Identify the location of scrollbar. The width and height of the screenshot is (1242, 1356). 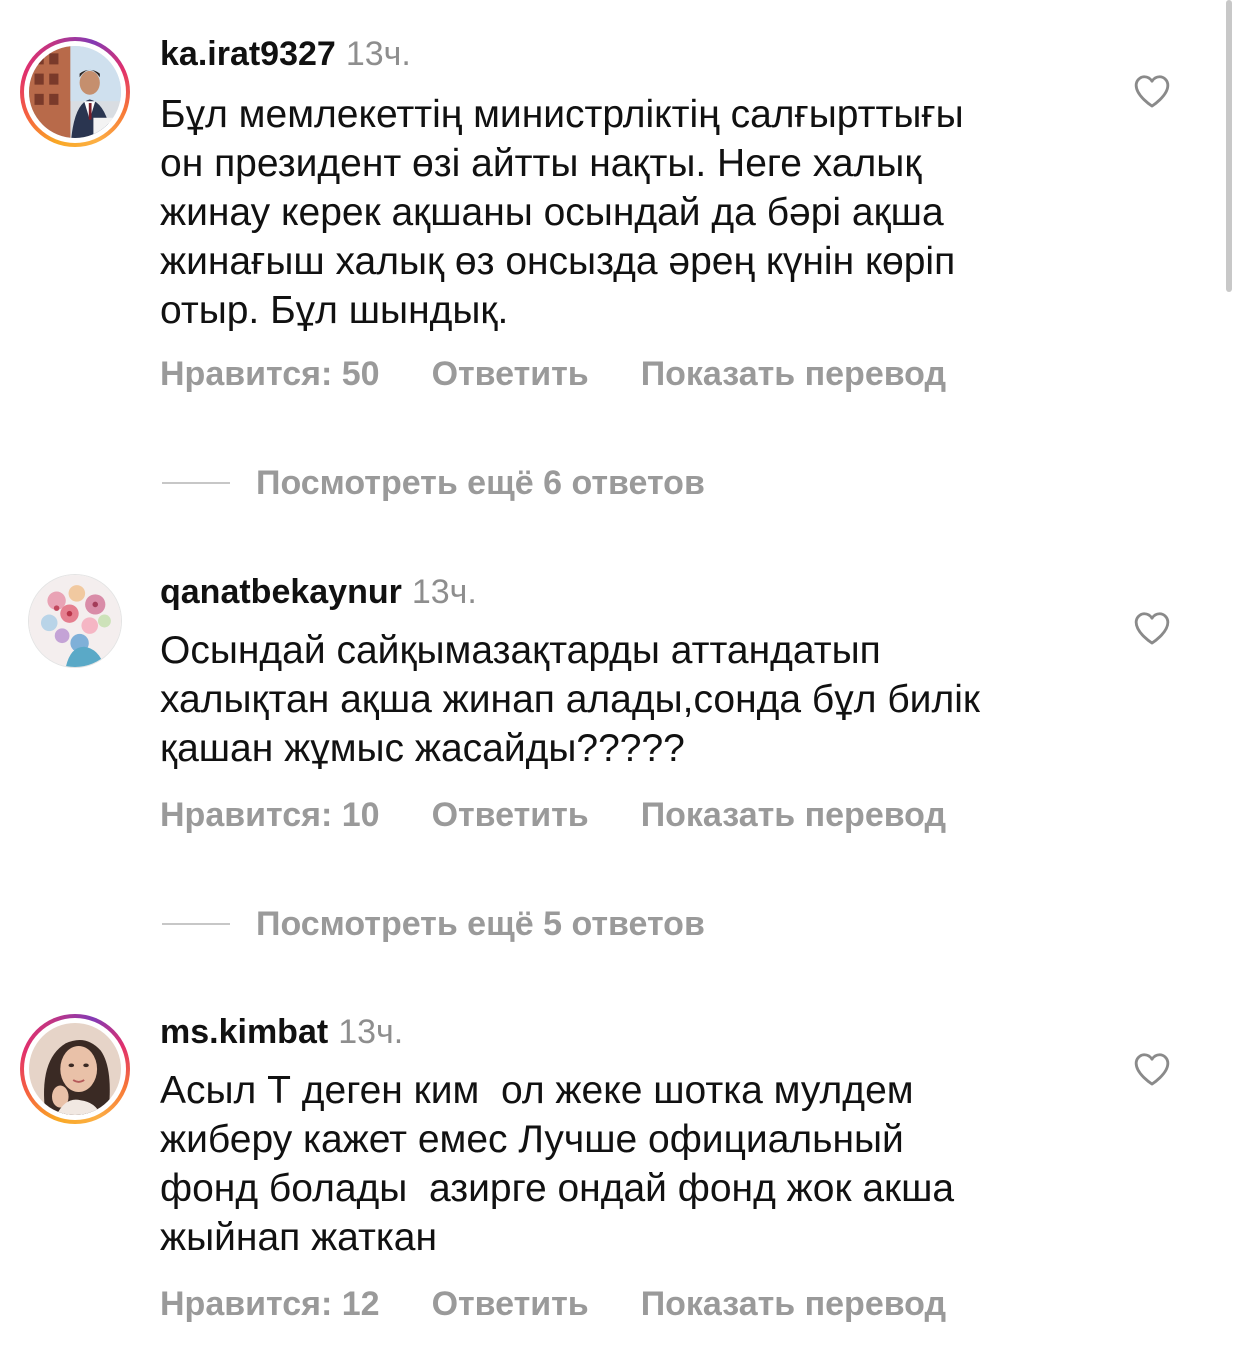
(1229, 146).